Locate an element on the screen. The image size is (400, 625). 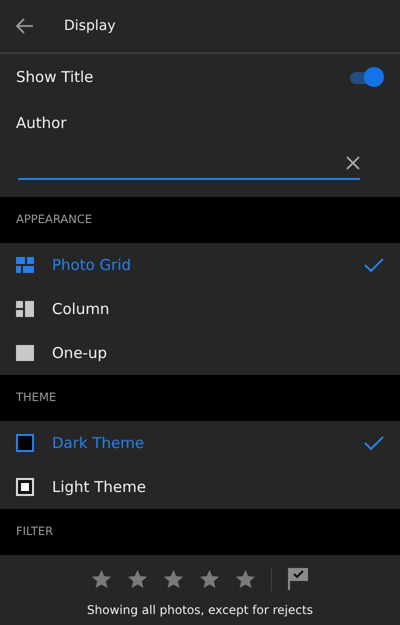
column-layout-icon is located at coordinates (25, 309).